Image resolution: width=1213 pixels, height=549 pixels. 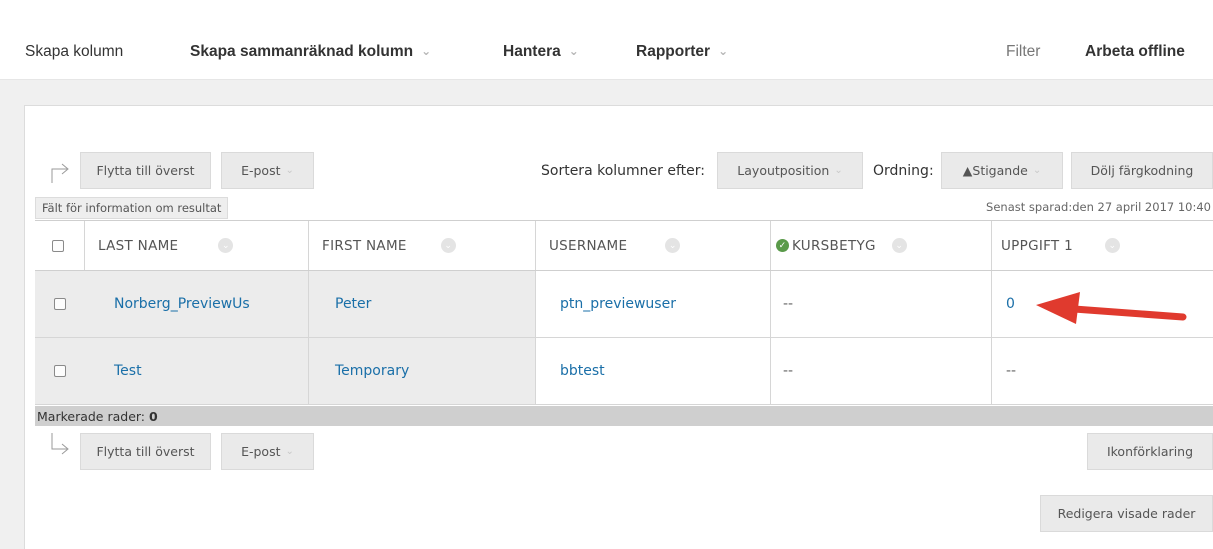 I want to click on header-assignment1: UPPGIFT 1 ⌄, so click(x=1101, y=245).